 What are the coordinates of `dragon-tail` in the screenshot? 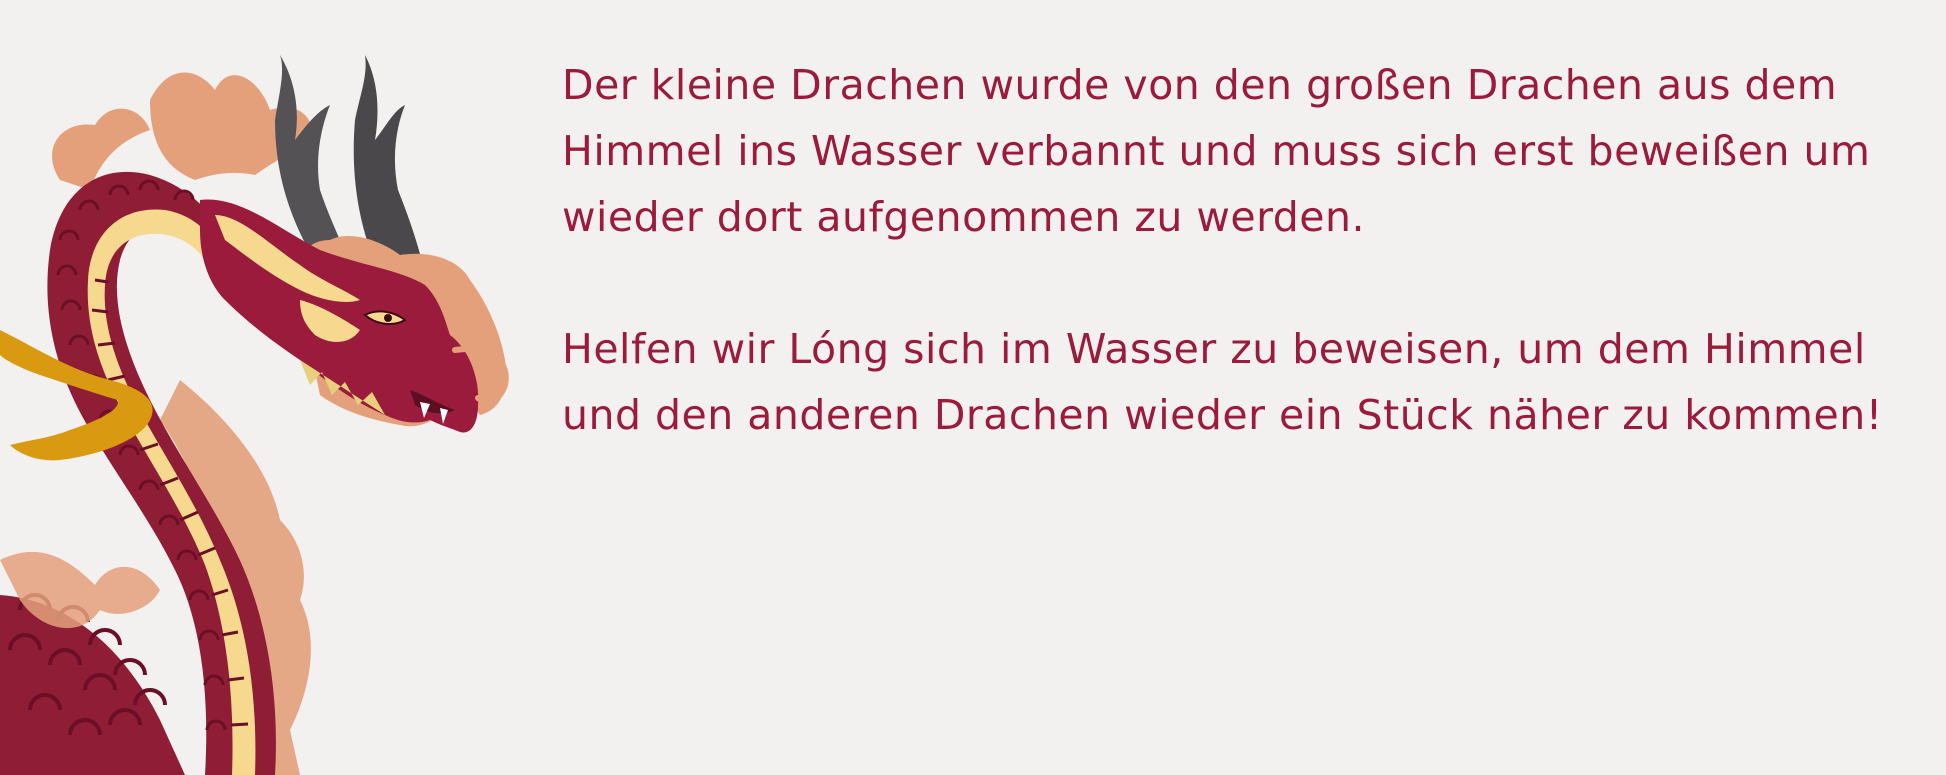 It's located at (92, 685).